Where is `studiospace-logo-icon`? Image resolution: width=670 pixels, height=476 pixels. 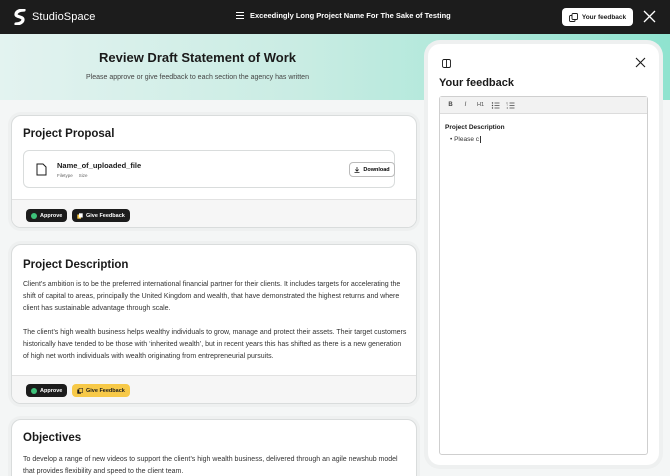 studiospace-logo-icon is located at coordinates (20, 17).